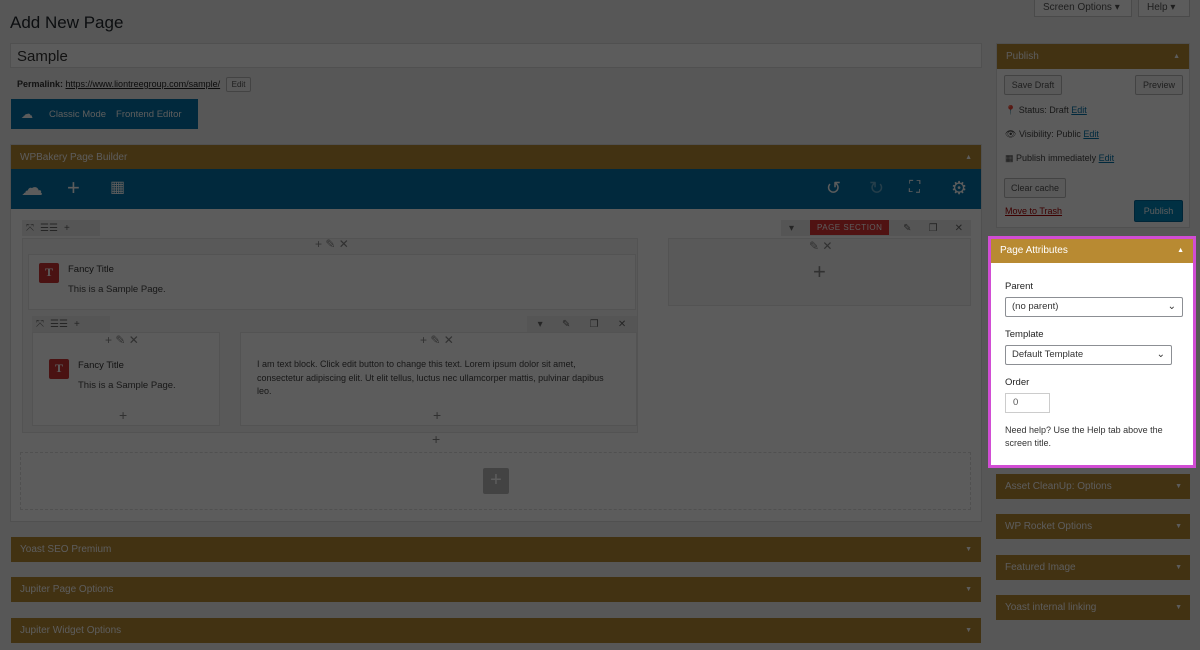 Image resolution: width=1200 pixels, height=650 pixels. What do you see at coordinates (907, 228) in the screenshot?
I see `section-edit-icon: ✎` at bounding box center [907, 228].